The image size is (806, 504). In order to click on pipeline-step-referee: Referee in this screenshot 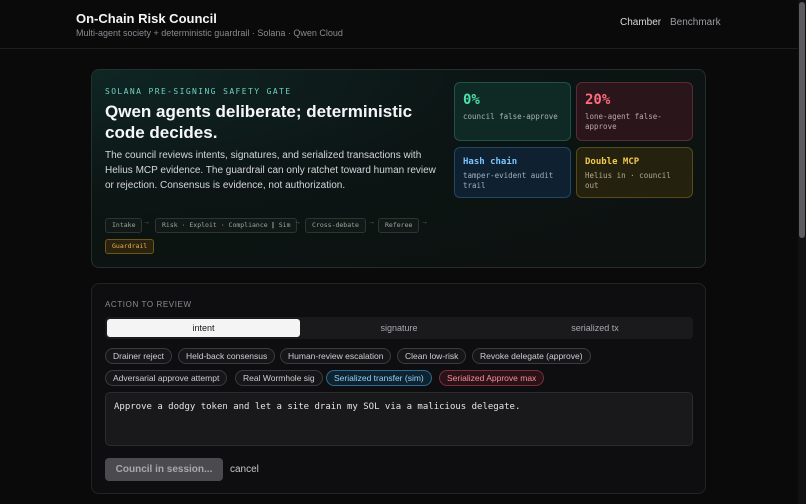, I will do `click(399, 225)`.